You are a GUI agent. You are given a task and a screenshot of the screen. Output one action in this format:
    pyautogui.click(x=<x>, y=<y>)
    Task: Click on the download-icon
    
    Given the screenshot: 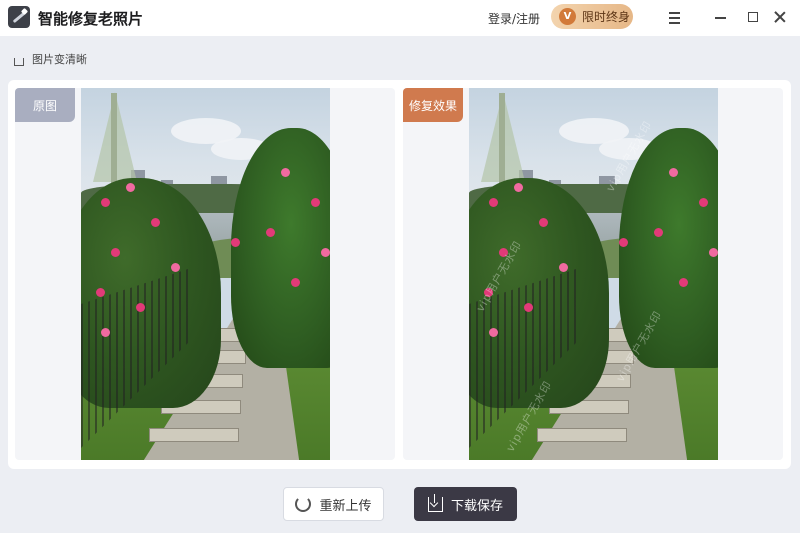 What is the action you would take?
    pyautogui.click(x=435, y=502)
    